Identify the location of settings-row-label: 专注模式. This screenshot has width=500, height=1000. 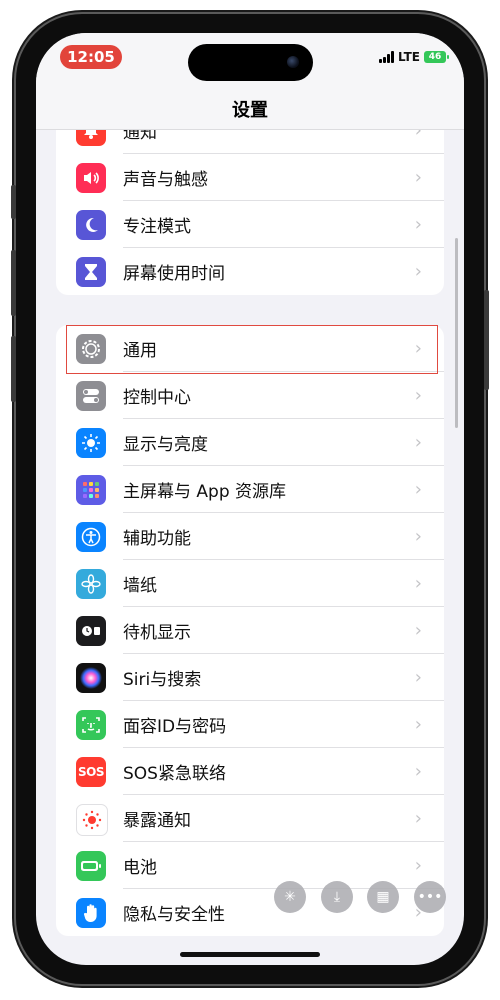
(157, 227).